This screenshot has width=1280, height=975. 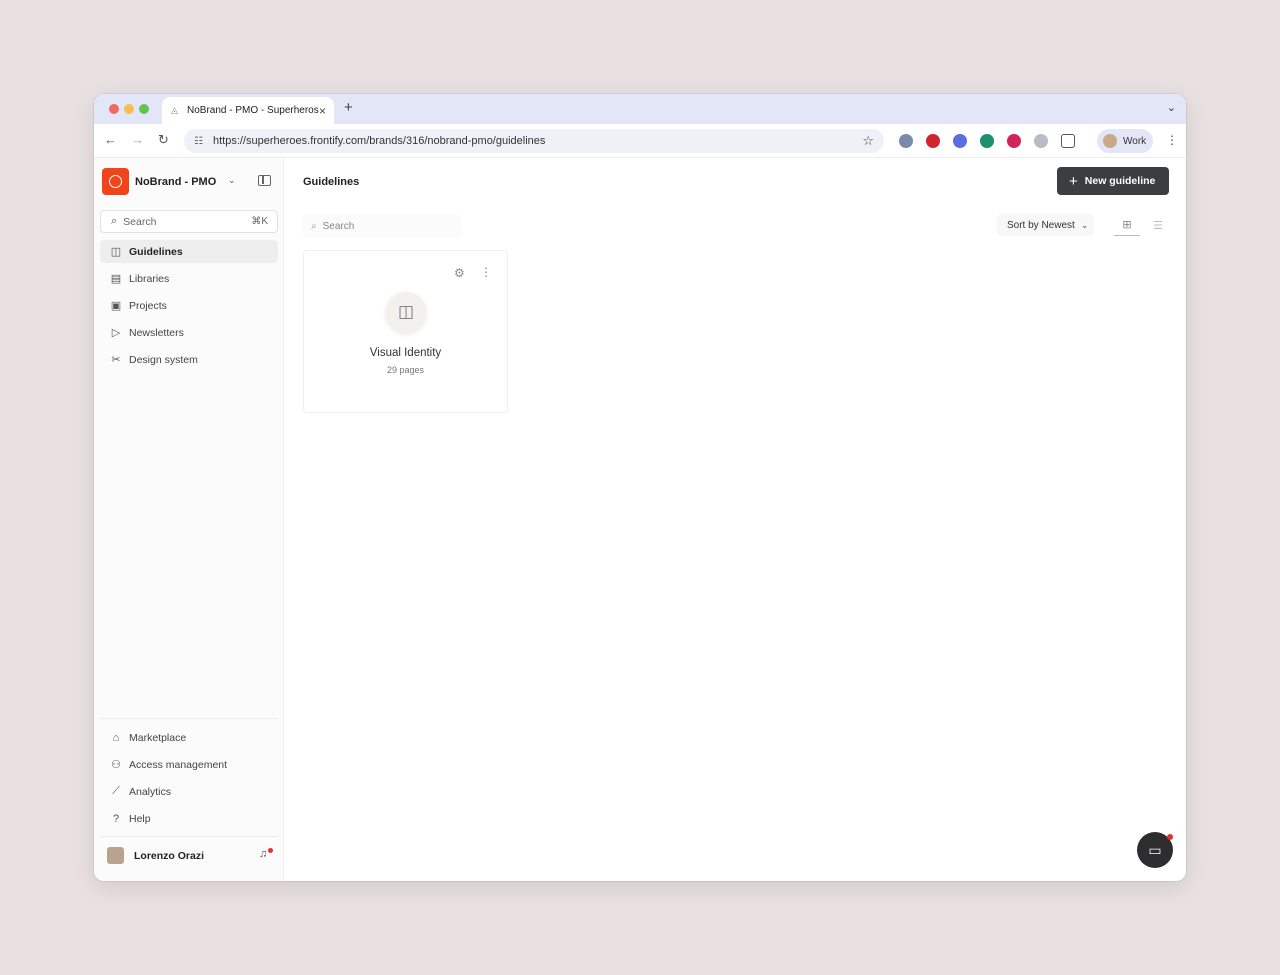 I want to click on profile-avatar, so click(x=1110, y=141).